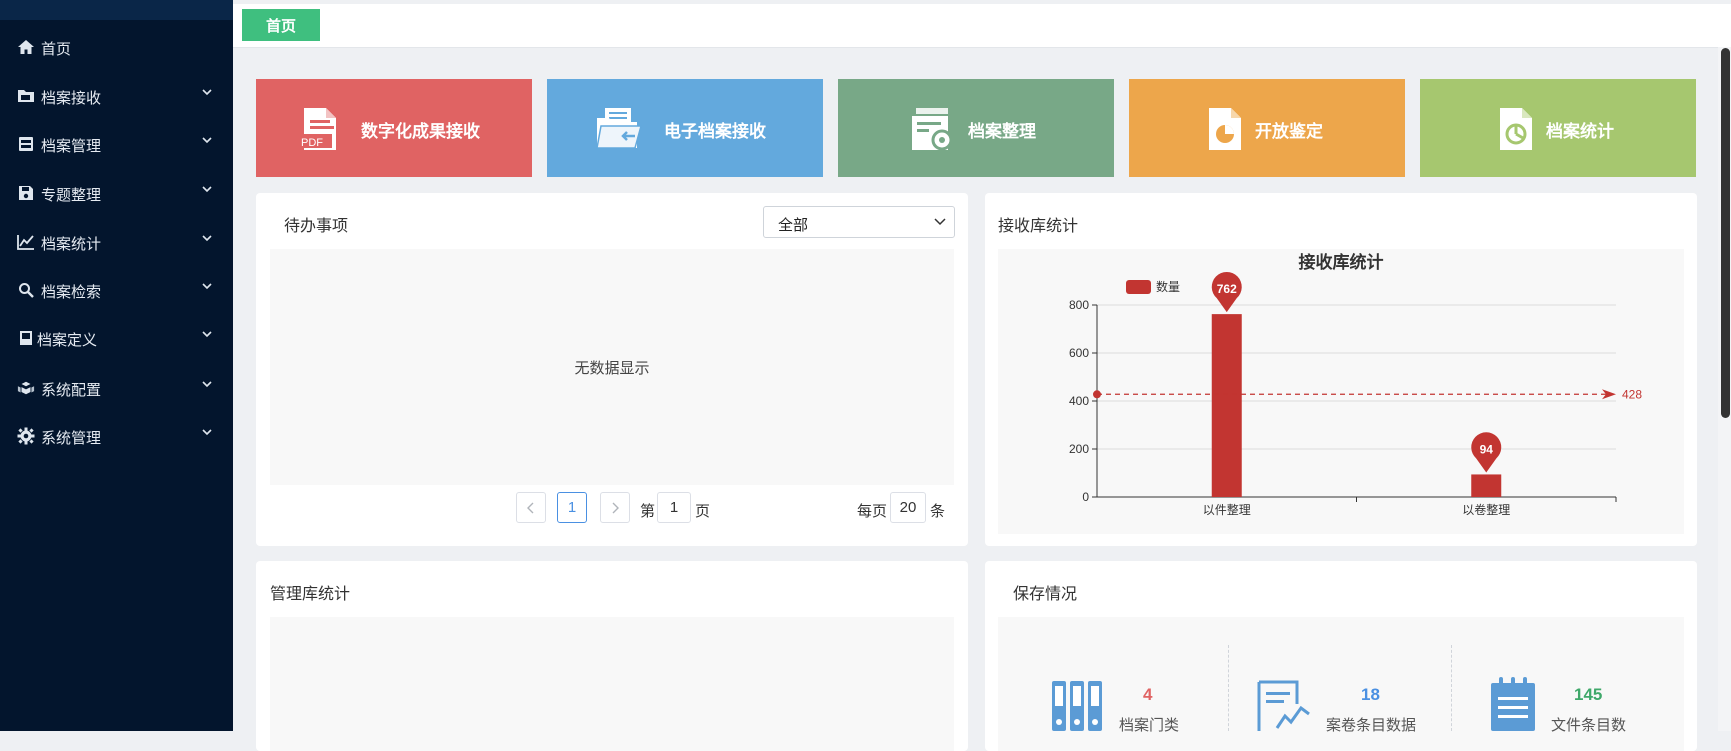 This screenshot has height=751, width=1731. I want to click on receive-stats-chart: 接收库统计数量 0 200 400 600 800 以件整理 762 以卷整理 94 428, so click(1355, 384).